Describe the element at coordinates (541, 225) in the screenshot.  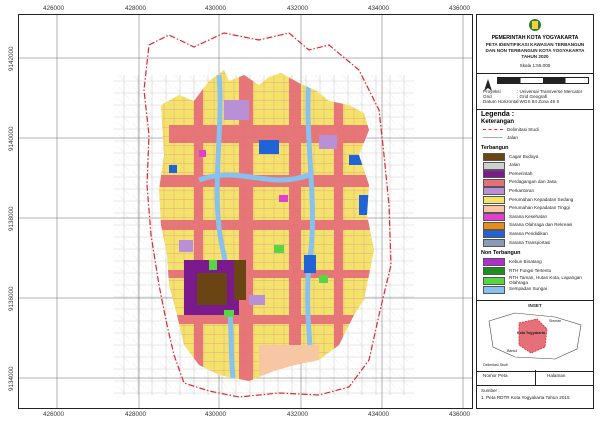
I see `legend-label: Sarana Olahraga dan Rekreasi` at that location.